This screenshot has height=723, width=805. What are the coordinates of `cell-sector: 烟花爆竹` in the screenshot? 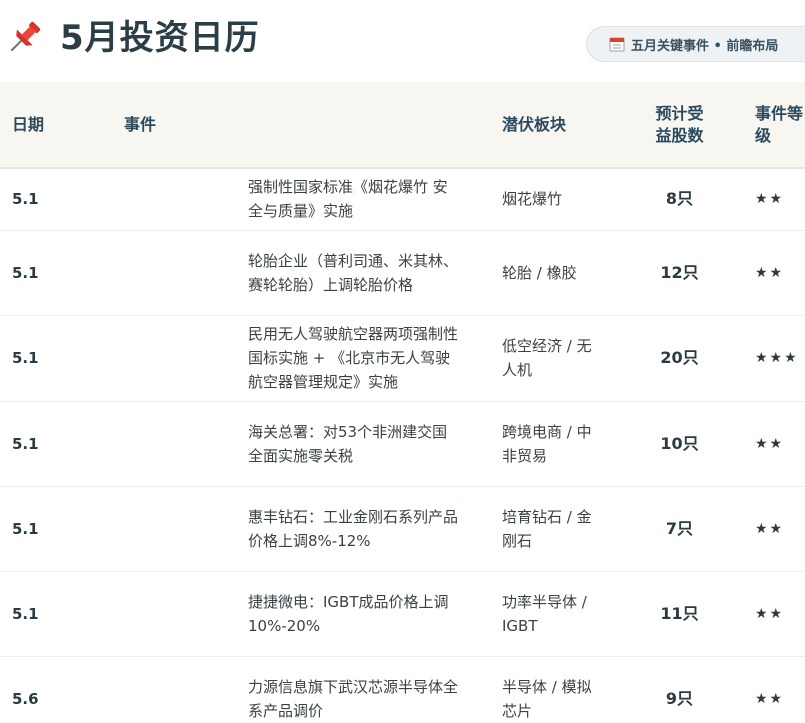 It's located at (532, 199).